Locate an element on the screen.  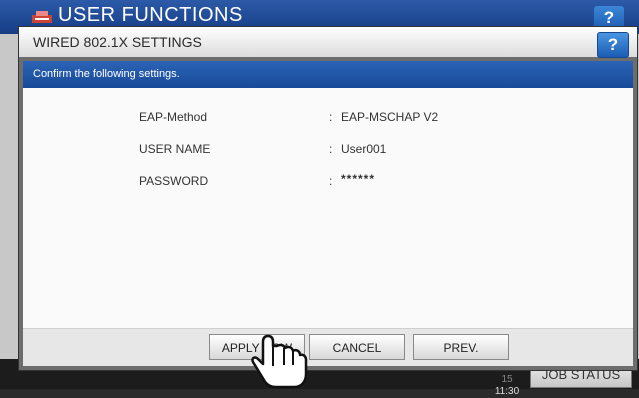
dialog-titlebar: WIRED 802.1X SETTINGS ? is located at coordinates (328, 42).